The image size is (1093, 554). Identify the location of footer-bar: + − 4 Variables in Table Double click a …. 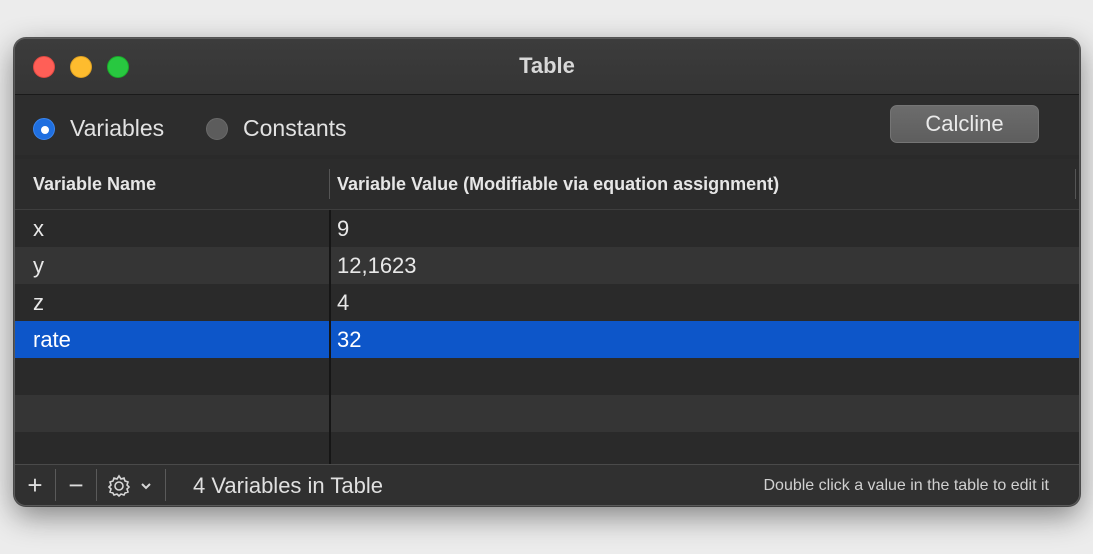
(547, 484).